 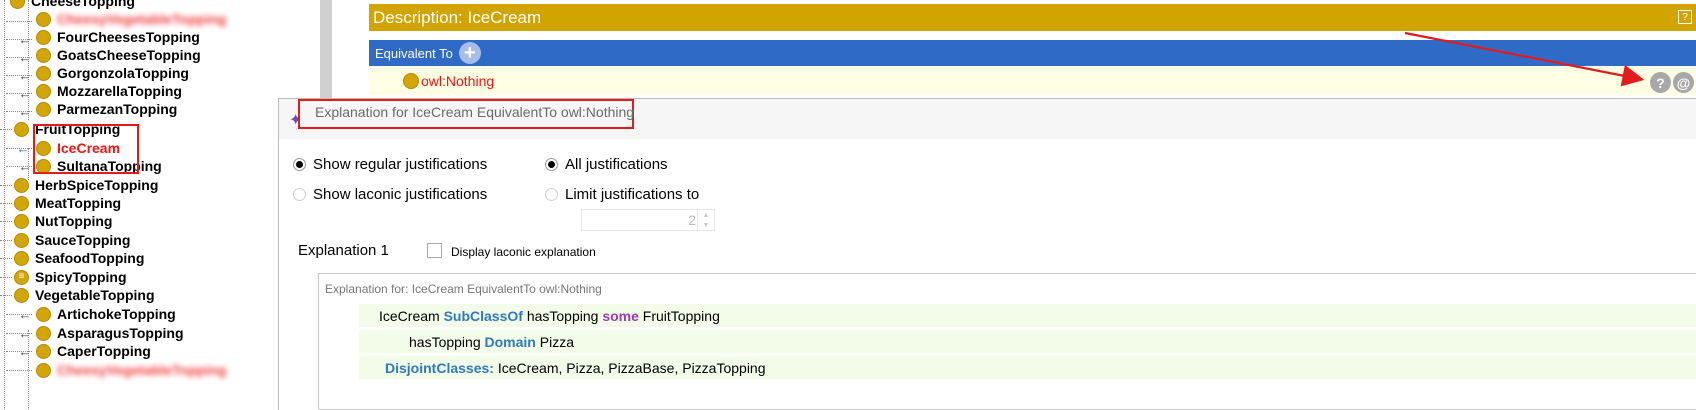 What do you see at coordinates (81, 277) in the screenshot?
I see `tree-item-label: SpicyTopping` at bounding box center [81, 277].